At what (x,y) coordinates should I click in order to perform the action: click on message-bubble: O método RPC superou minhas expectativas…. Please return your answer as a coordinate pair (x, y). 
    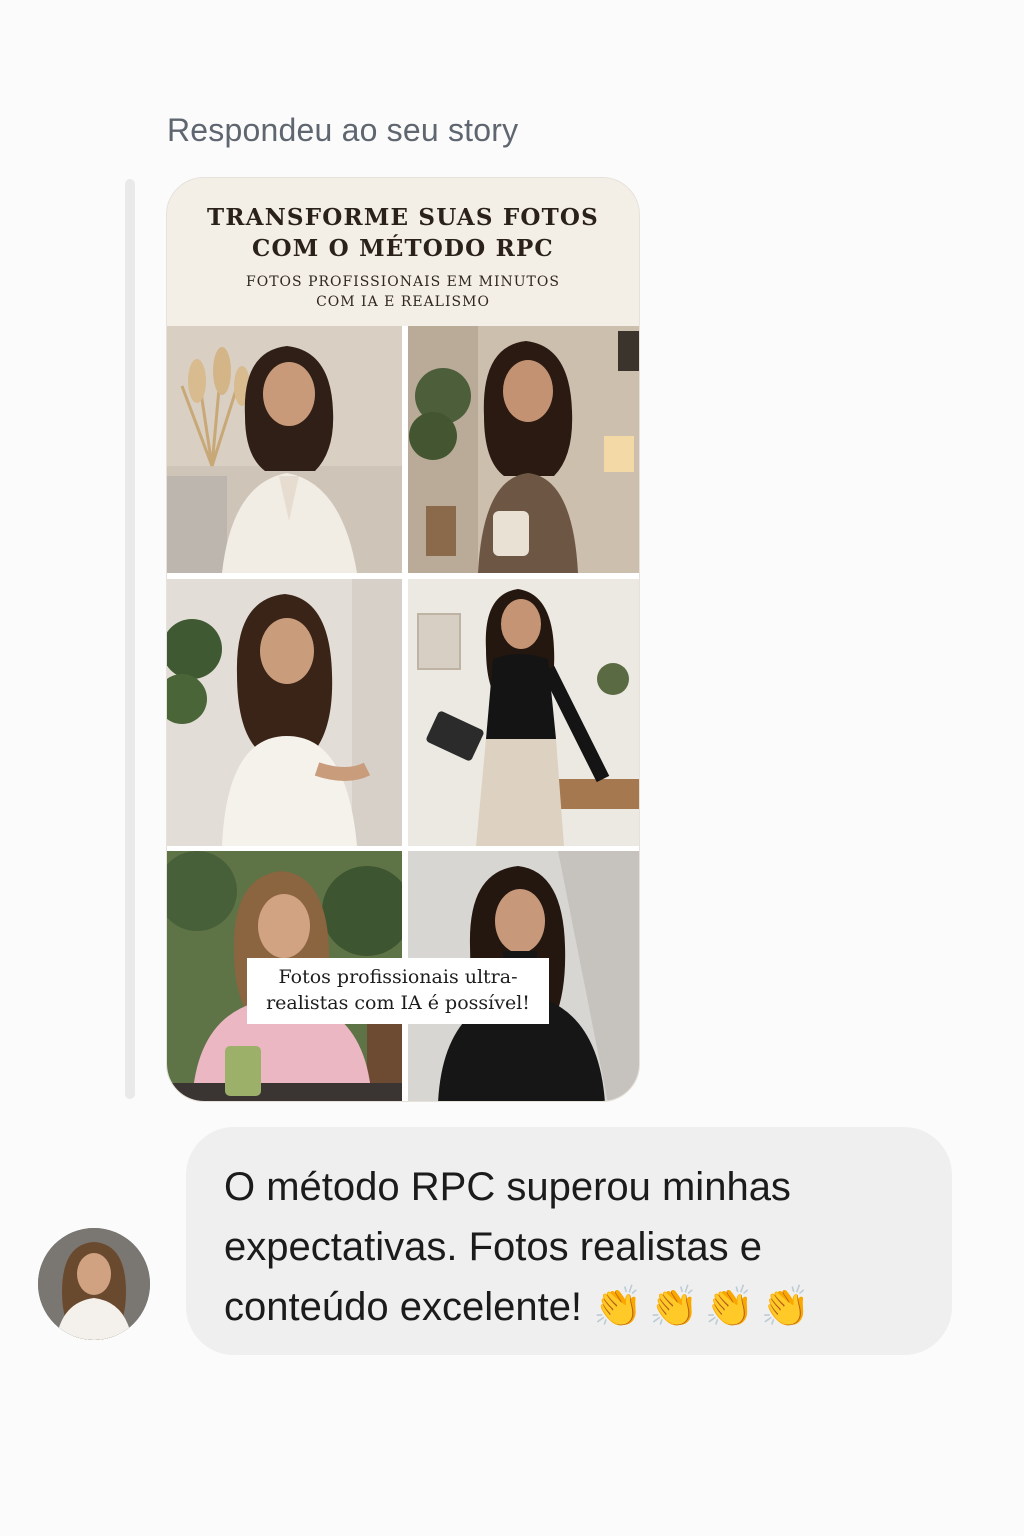
    Looking at the image, I should click on (569, 1241).